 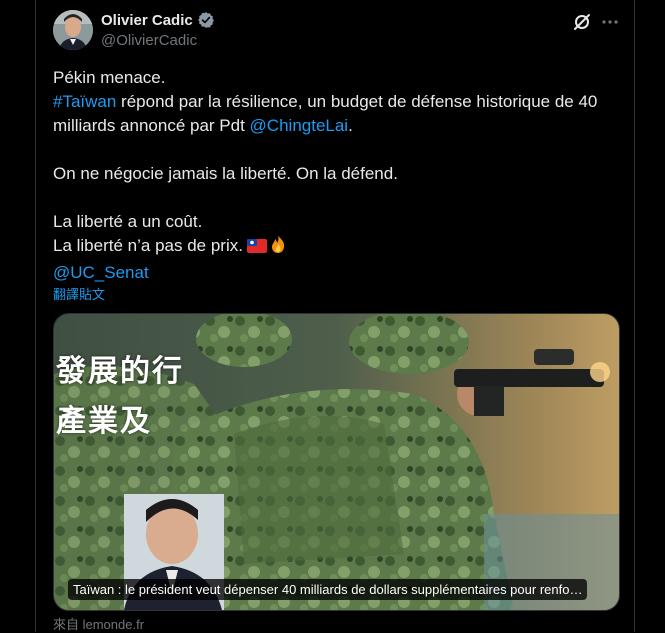 What do you see at coordinates (149, 40) in the screenshot?
I see `author-handle: @OlivierCadic` at bounding box center [149, 40].